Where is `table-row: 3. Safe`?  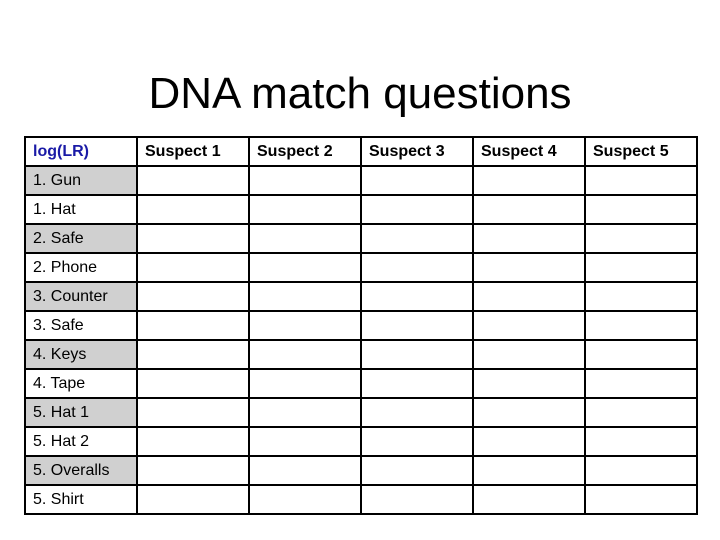 table-row: 3. Safe is located at coordinates (361, 325).